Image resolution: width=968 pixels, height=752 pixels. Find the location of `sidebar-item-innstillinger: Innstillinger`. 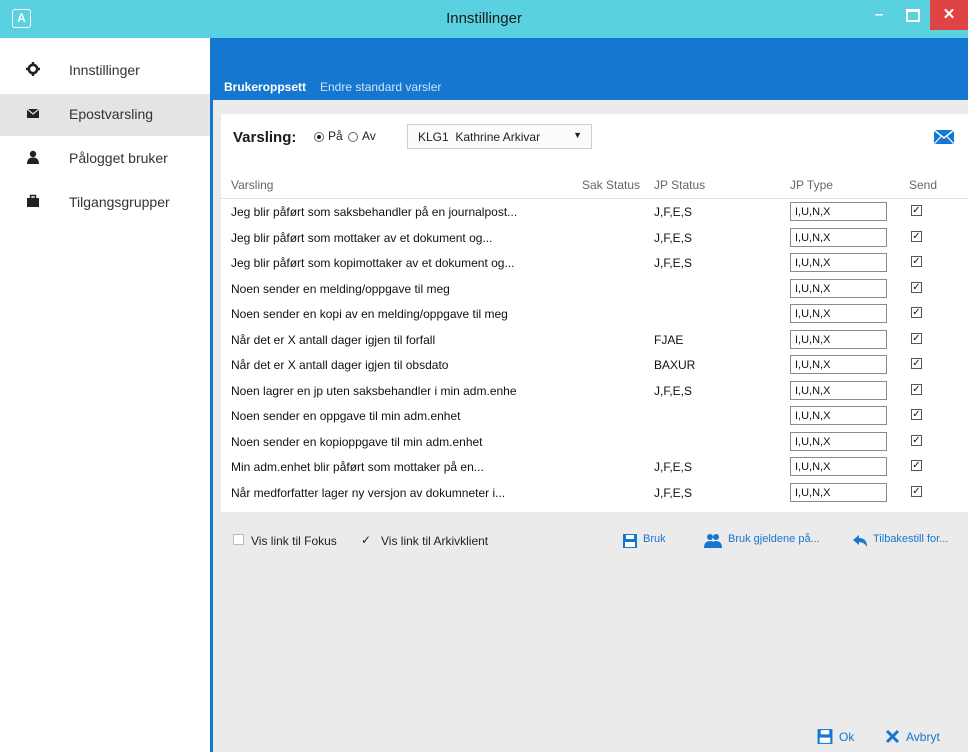

sidebar-item-innstillinger: Innstillinger is located at coordinates (105, 71).